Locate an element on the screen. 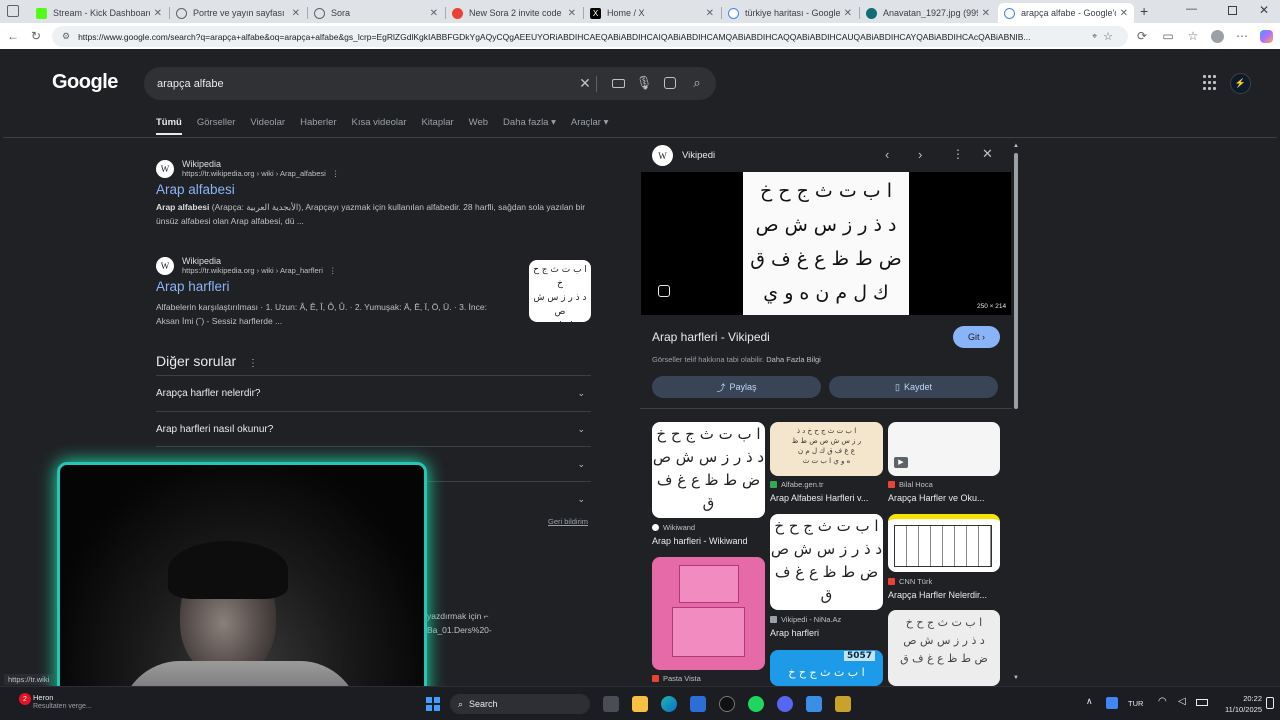 The image size is (1280, 720). restore-button is located at coordinates (1232, 10).